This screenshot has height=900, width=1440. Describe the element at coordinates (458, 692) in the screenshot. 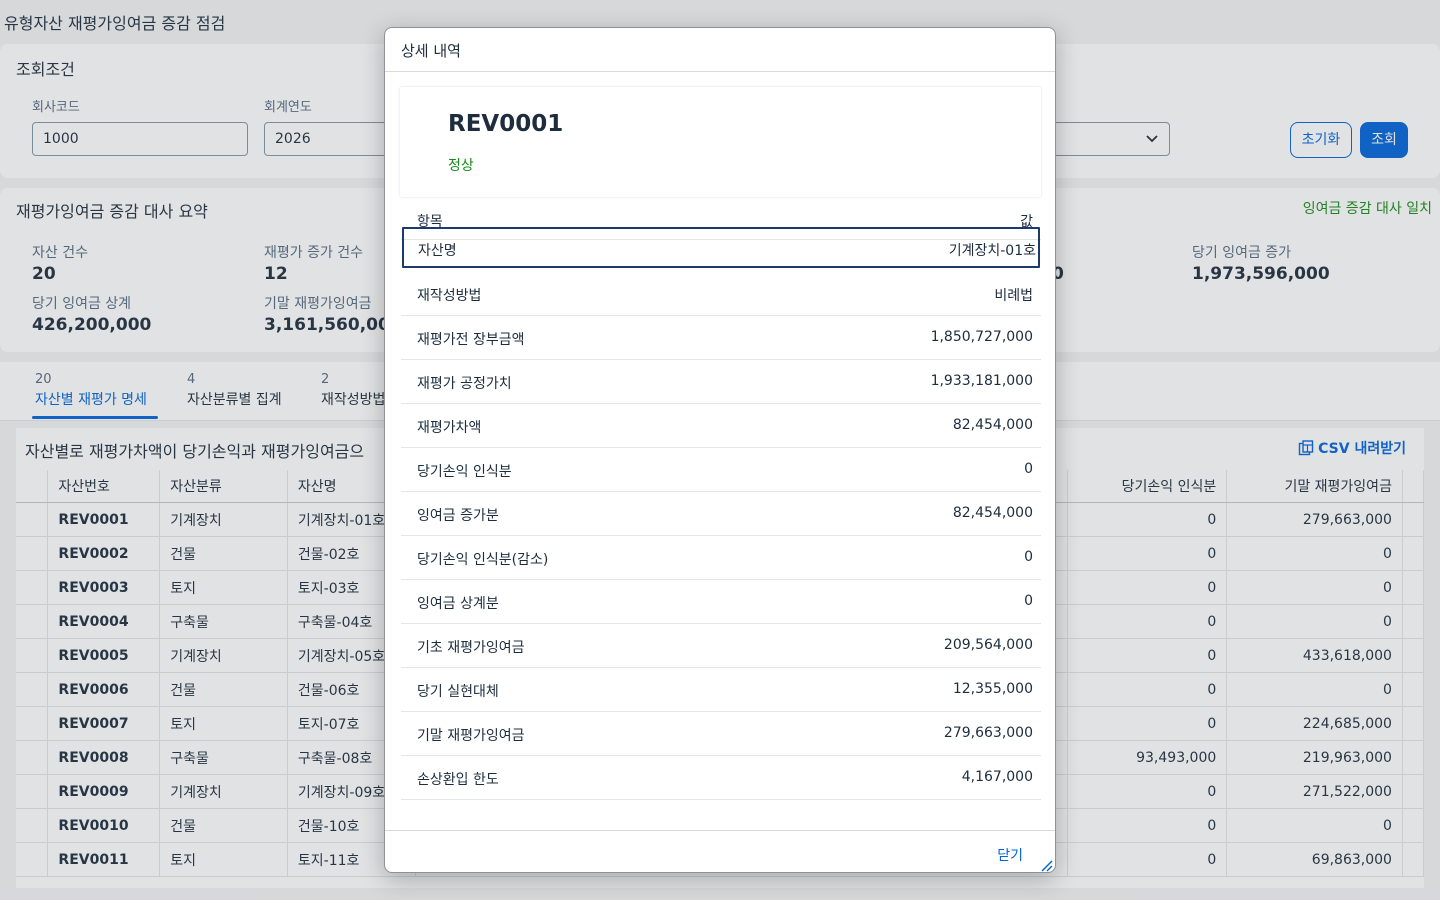

I see `detail-key: 당기 실현대체` at that location.